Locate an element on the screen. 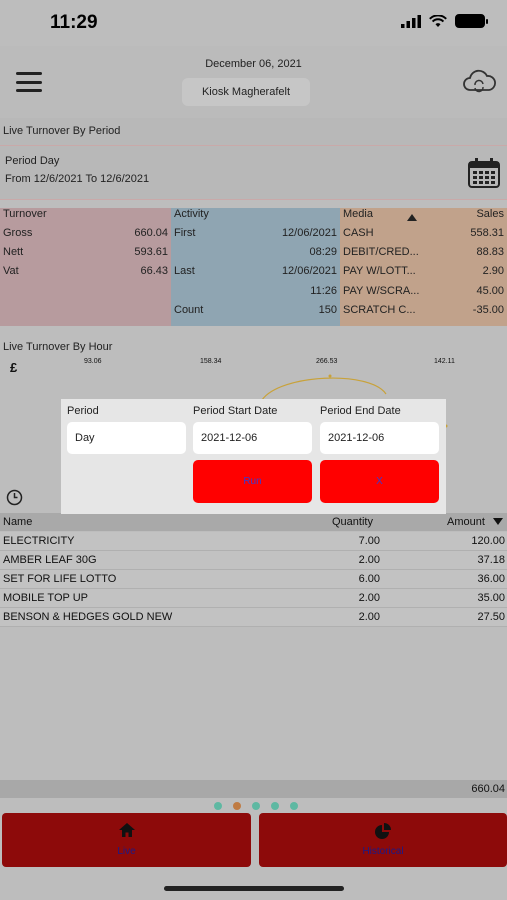 This screenshot has height=900, width=507. row-amount: 35.00 is located at coordinates (491, 598).